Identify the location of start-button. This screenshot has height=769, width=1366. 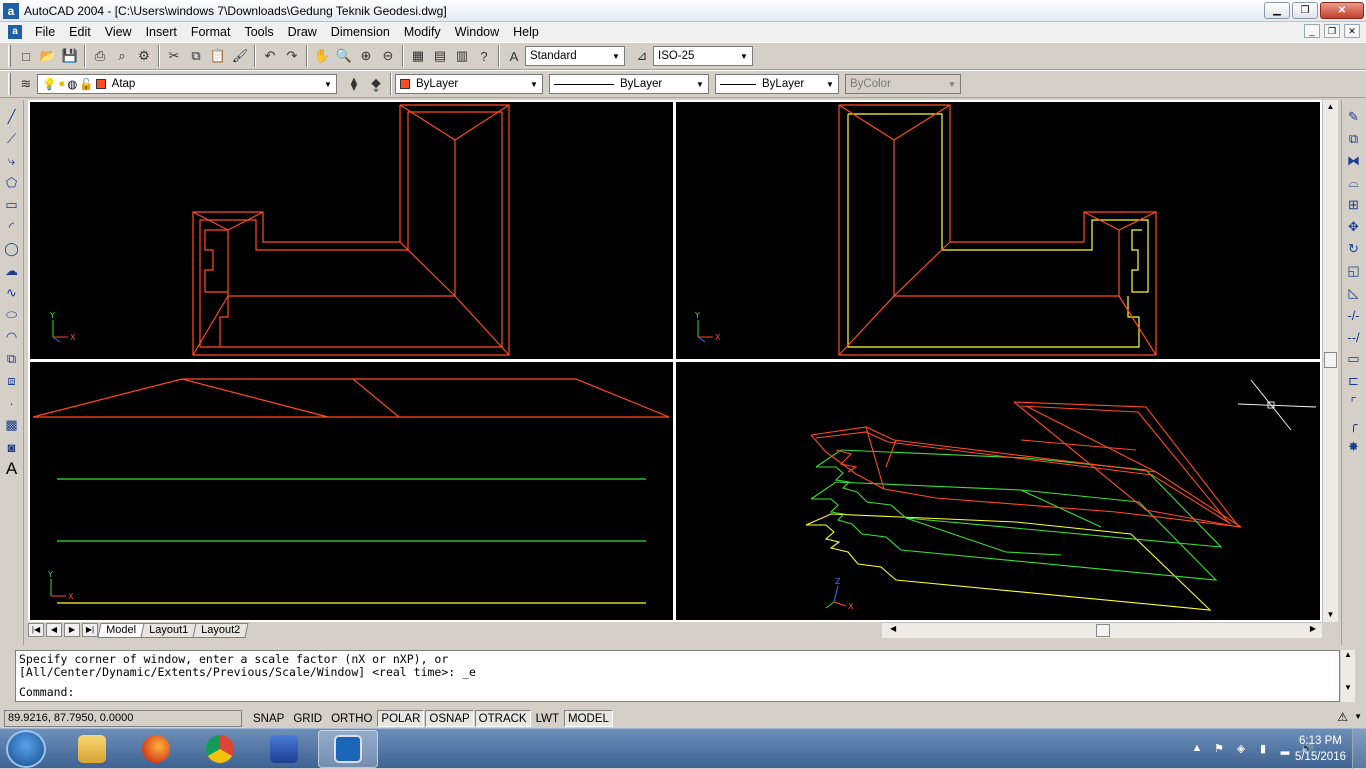
(26, 748).